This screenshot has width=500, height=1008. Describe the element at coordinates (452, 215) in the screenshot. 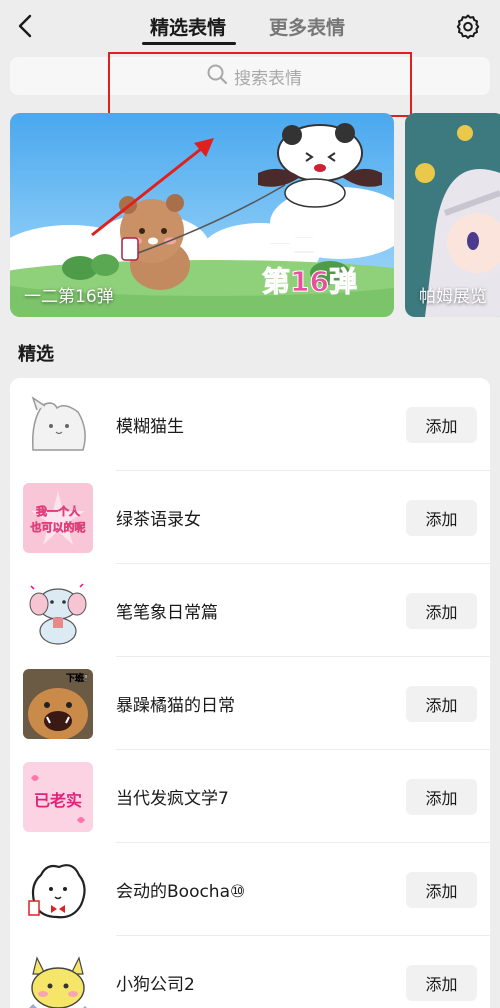

I see `banner-pam-exhibition: 帕姆展览` at that location.